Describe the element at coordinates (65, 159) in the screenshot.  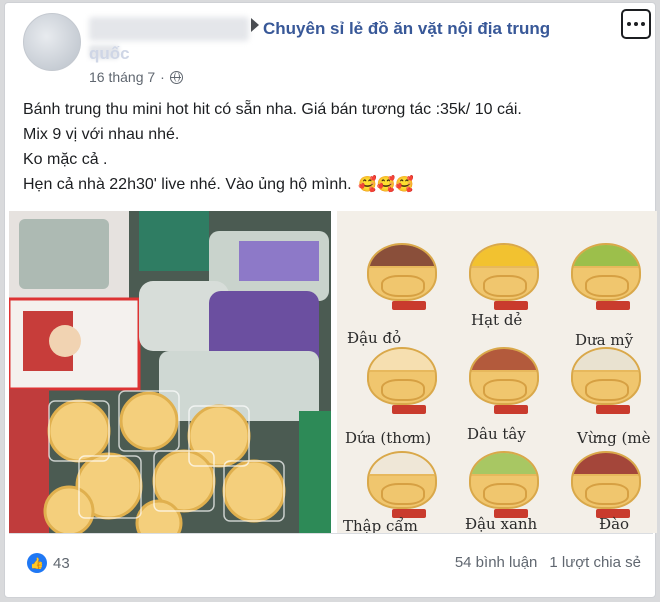
I see `post-line: Ko mặc cả .` at that location.